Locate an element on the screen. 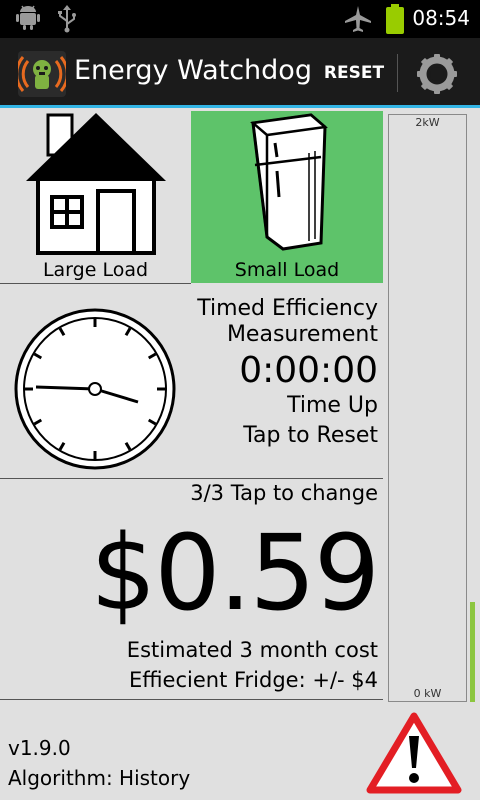  fridge-icon is located at coordinates (289, 182).